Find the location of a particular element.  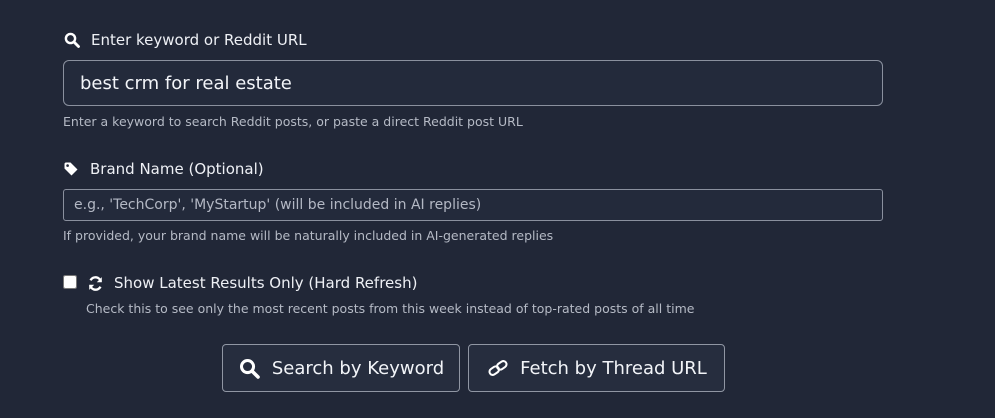

tag-icon is located at coordinates (71, 169).